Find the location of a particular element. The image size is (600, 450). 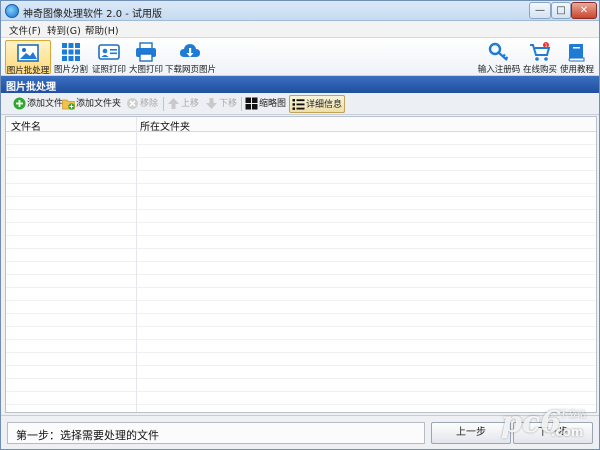

tool-label: 证照打印 is located at coordinates (108, 70).